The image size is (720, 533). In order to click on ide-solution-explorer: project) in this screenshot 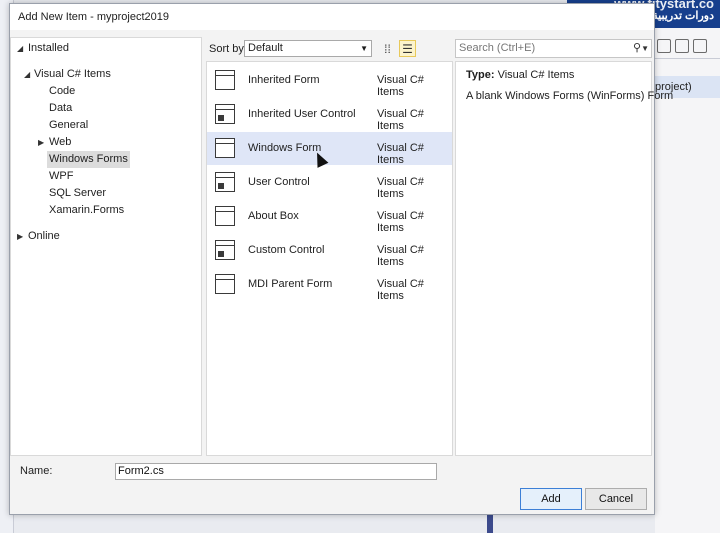, I will do `click(687, 266)`.